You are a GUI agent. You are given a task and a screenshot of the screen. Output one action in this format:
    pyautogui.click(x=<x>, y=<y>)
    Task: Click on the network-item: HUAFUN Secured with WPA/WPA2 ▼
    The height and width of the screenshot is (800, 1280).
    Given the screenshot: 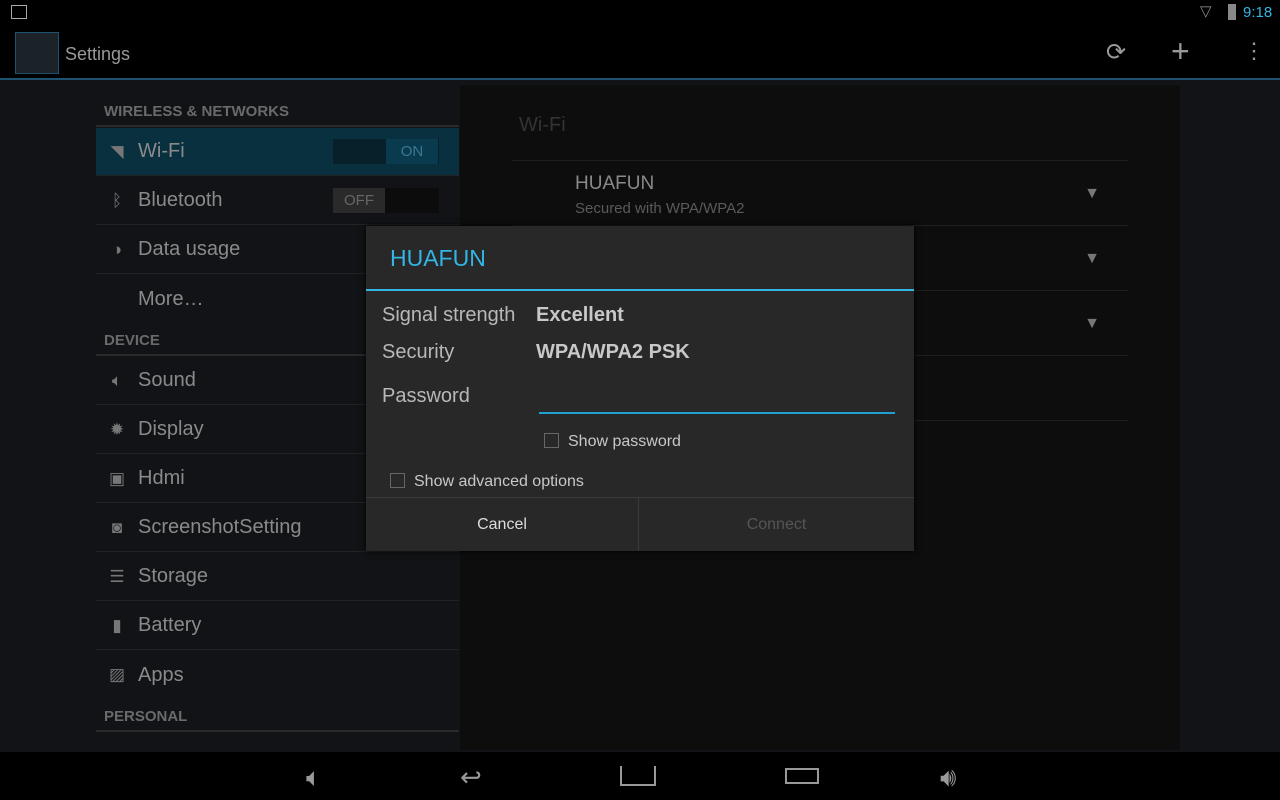 What is the action you would take?
    pyautogui.click(x=820, y=192)
    